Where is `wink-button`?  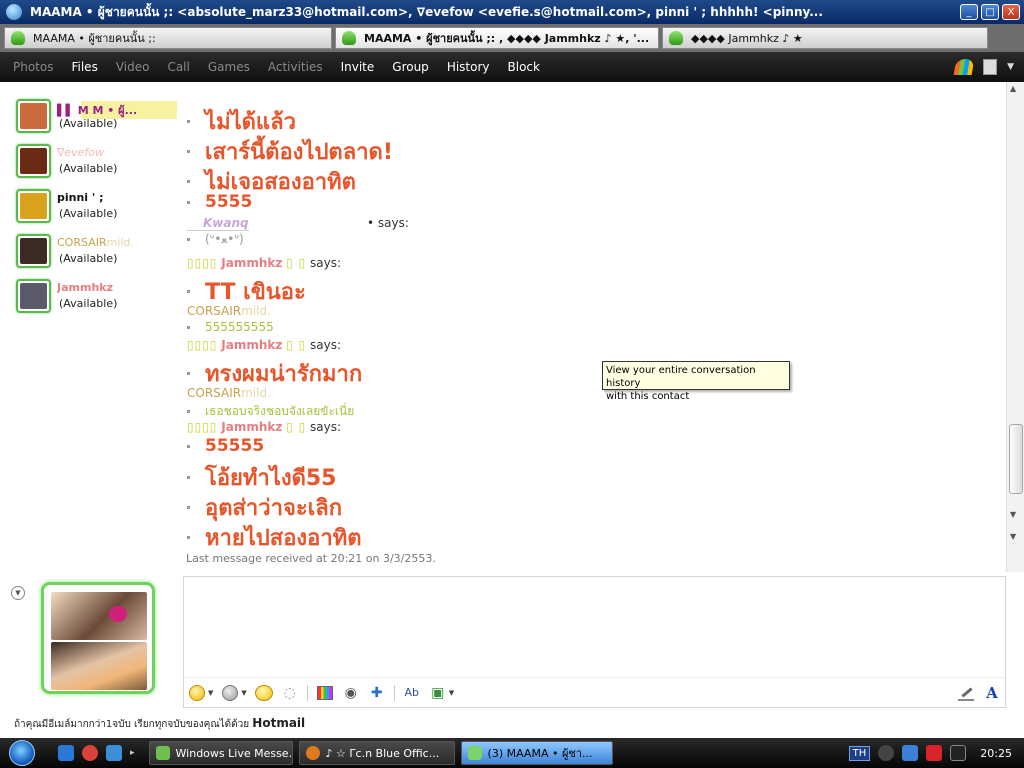
wink-button is located at coordinates (230, 693).